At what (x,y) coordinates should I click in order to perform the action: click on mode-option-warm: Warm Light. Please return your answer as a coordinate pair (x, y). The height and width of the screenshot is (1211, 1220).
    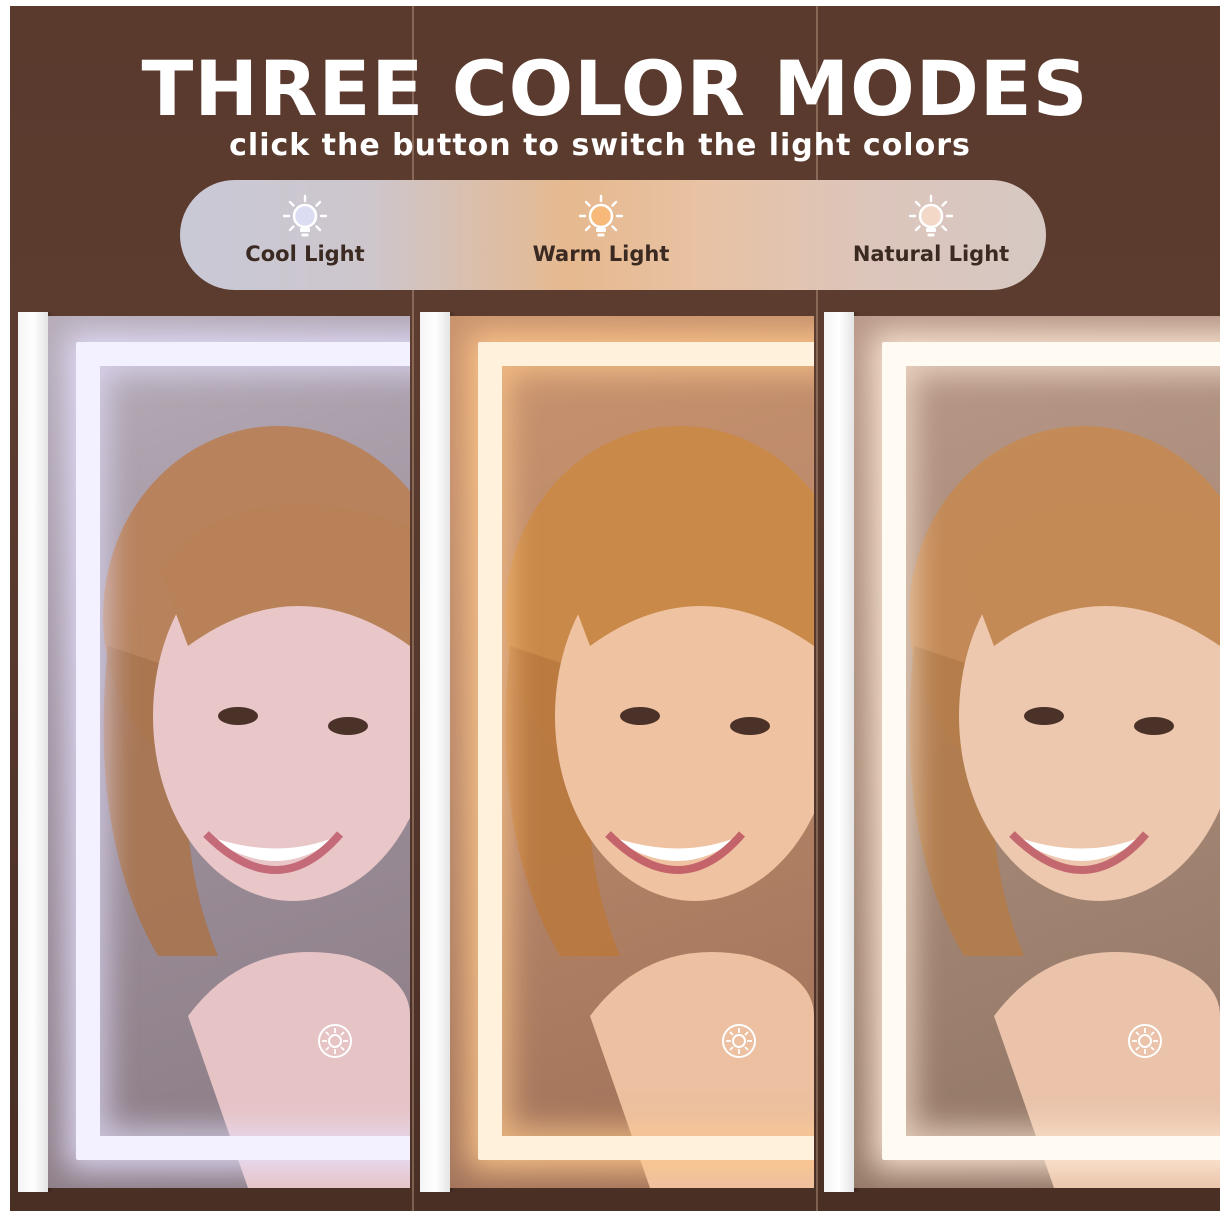
    Looking at the image, I should click on (601, 235).